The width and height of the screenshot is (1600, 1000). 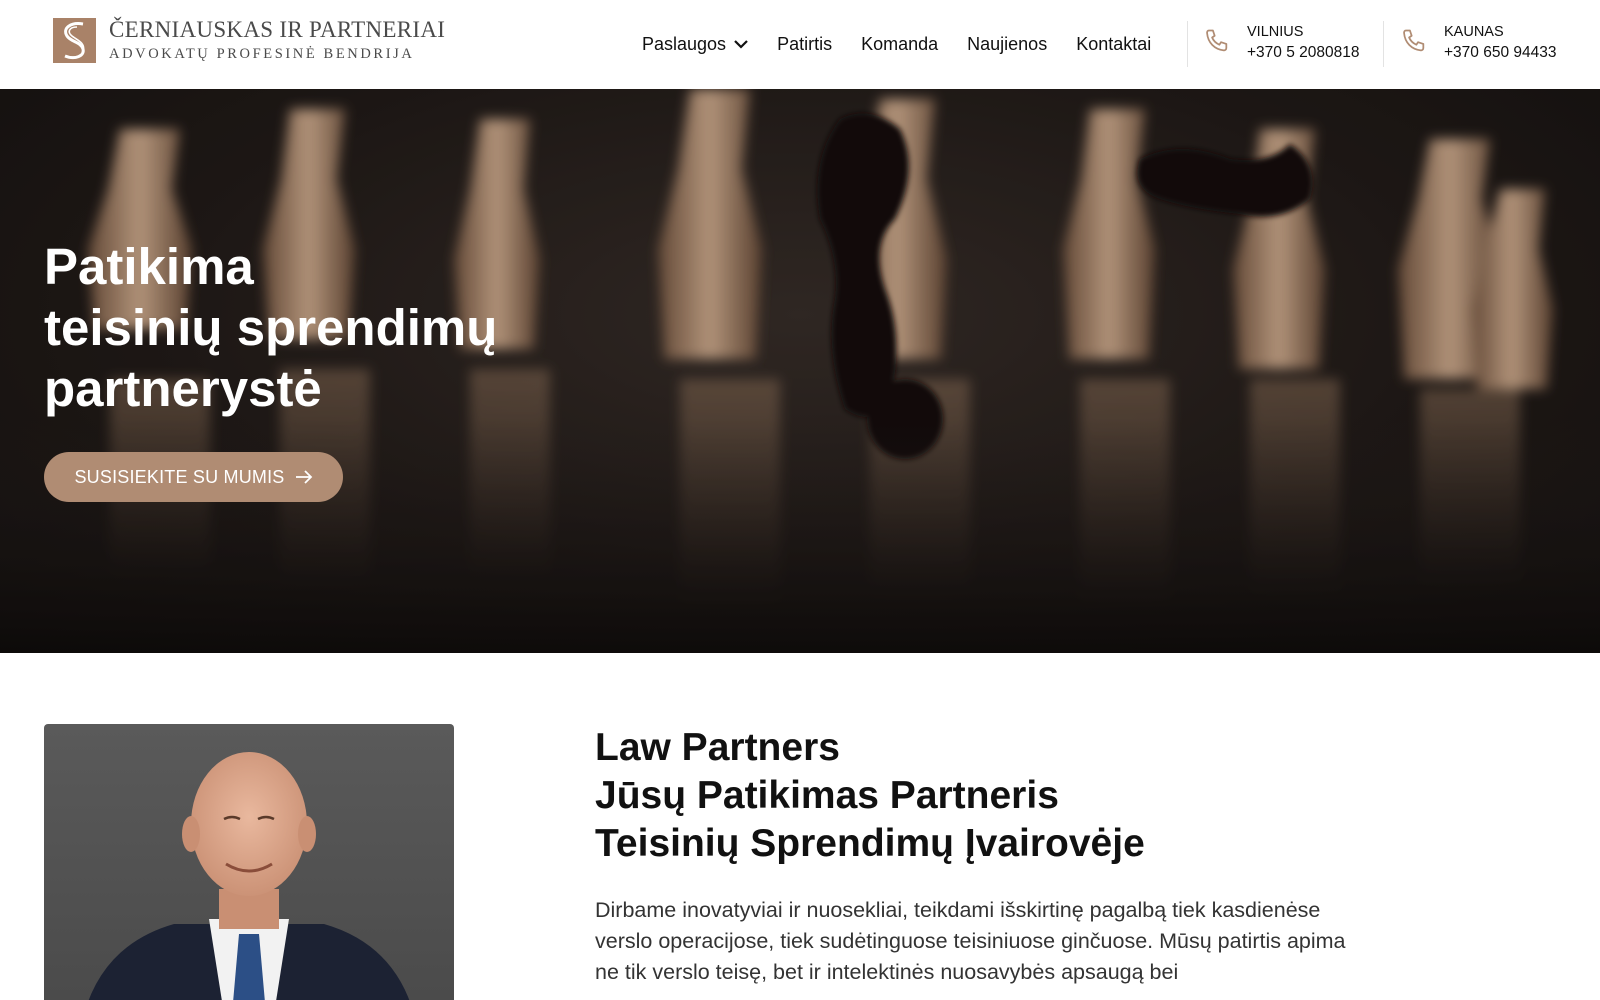 What do you see at coordinates (74, 40) in the screenshot?
I see `logo-mark-icon` at bounding box center [74, 40].